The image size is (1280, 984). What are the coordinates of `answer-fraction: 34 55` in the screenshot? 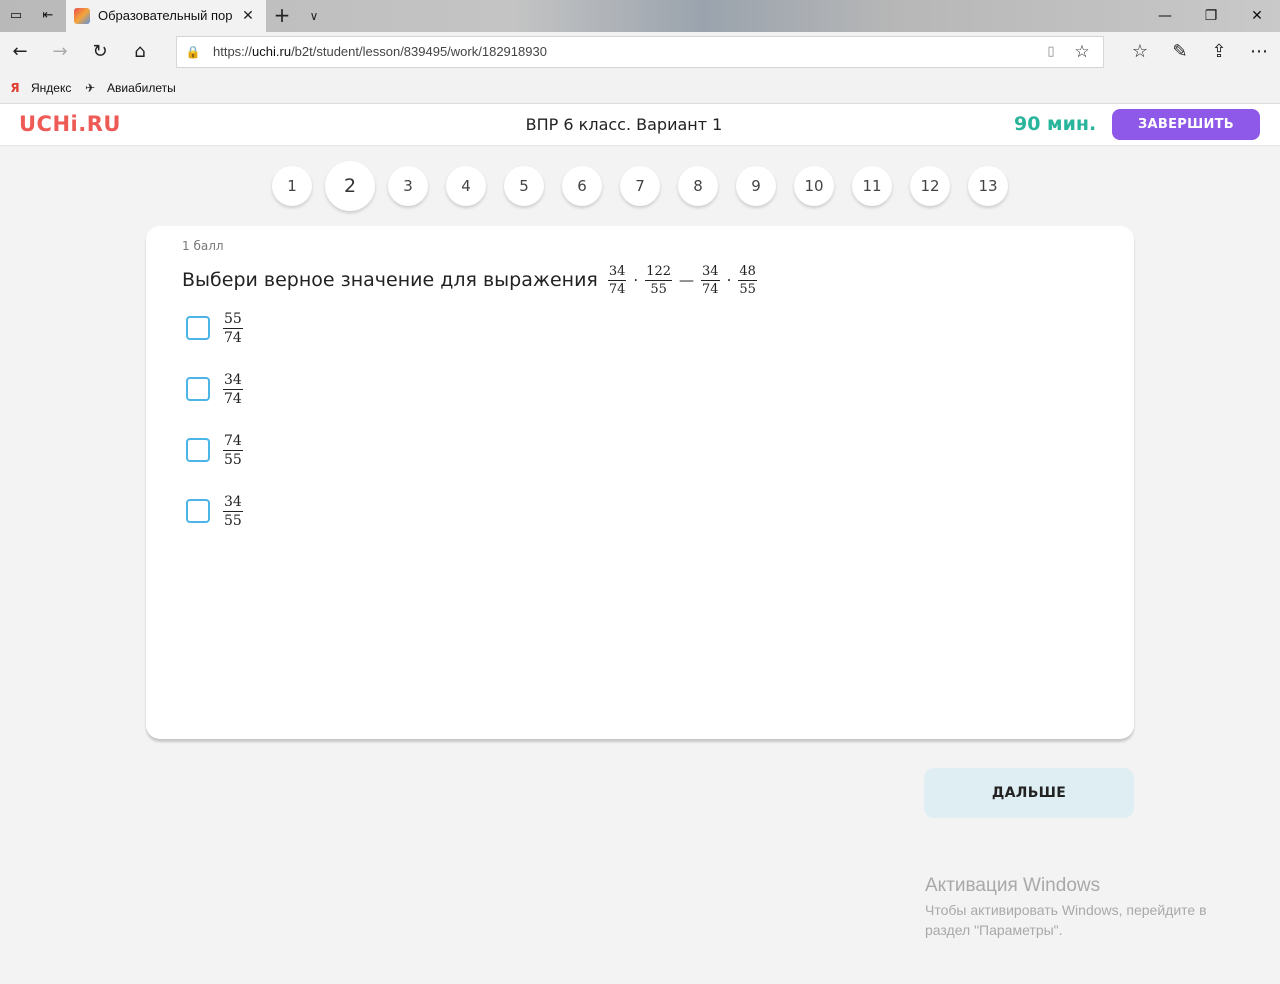 It's located at (233, 511).